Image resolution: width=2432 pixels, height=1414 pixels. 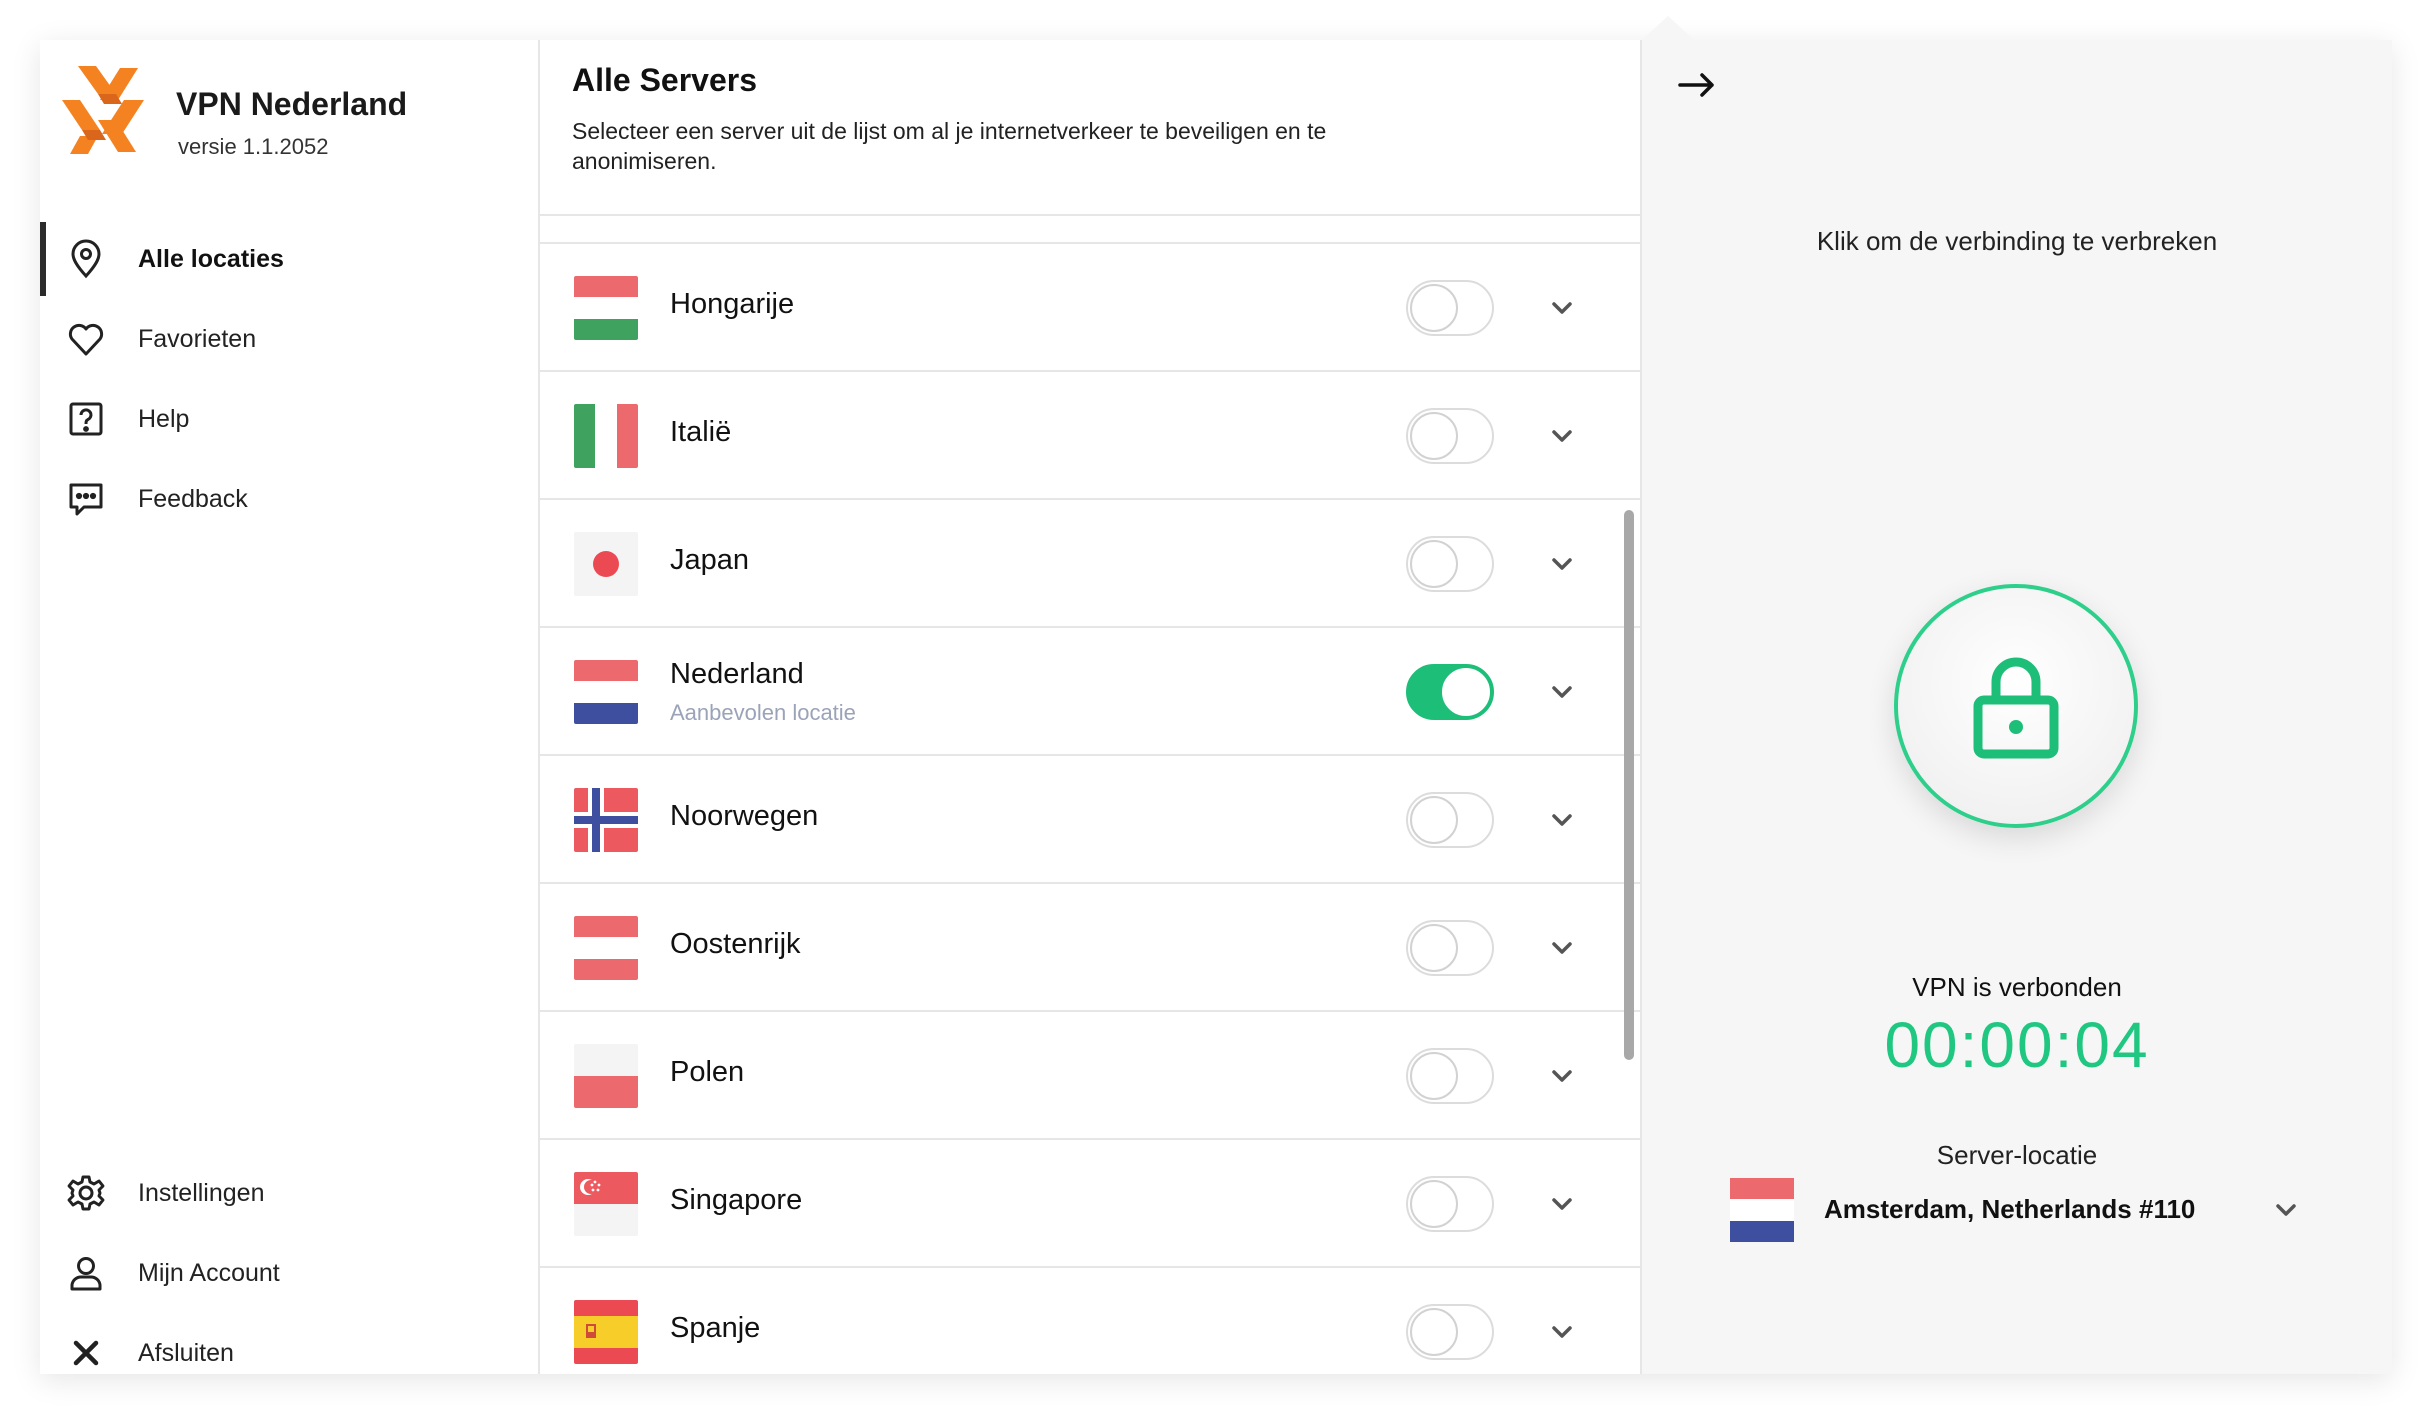 I want to click on brand: VPN Nederland versie 1.1.2052, so click(x=293, y=120).